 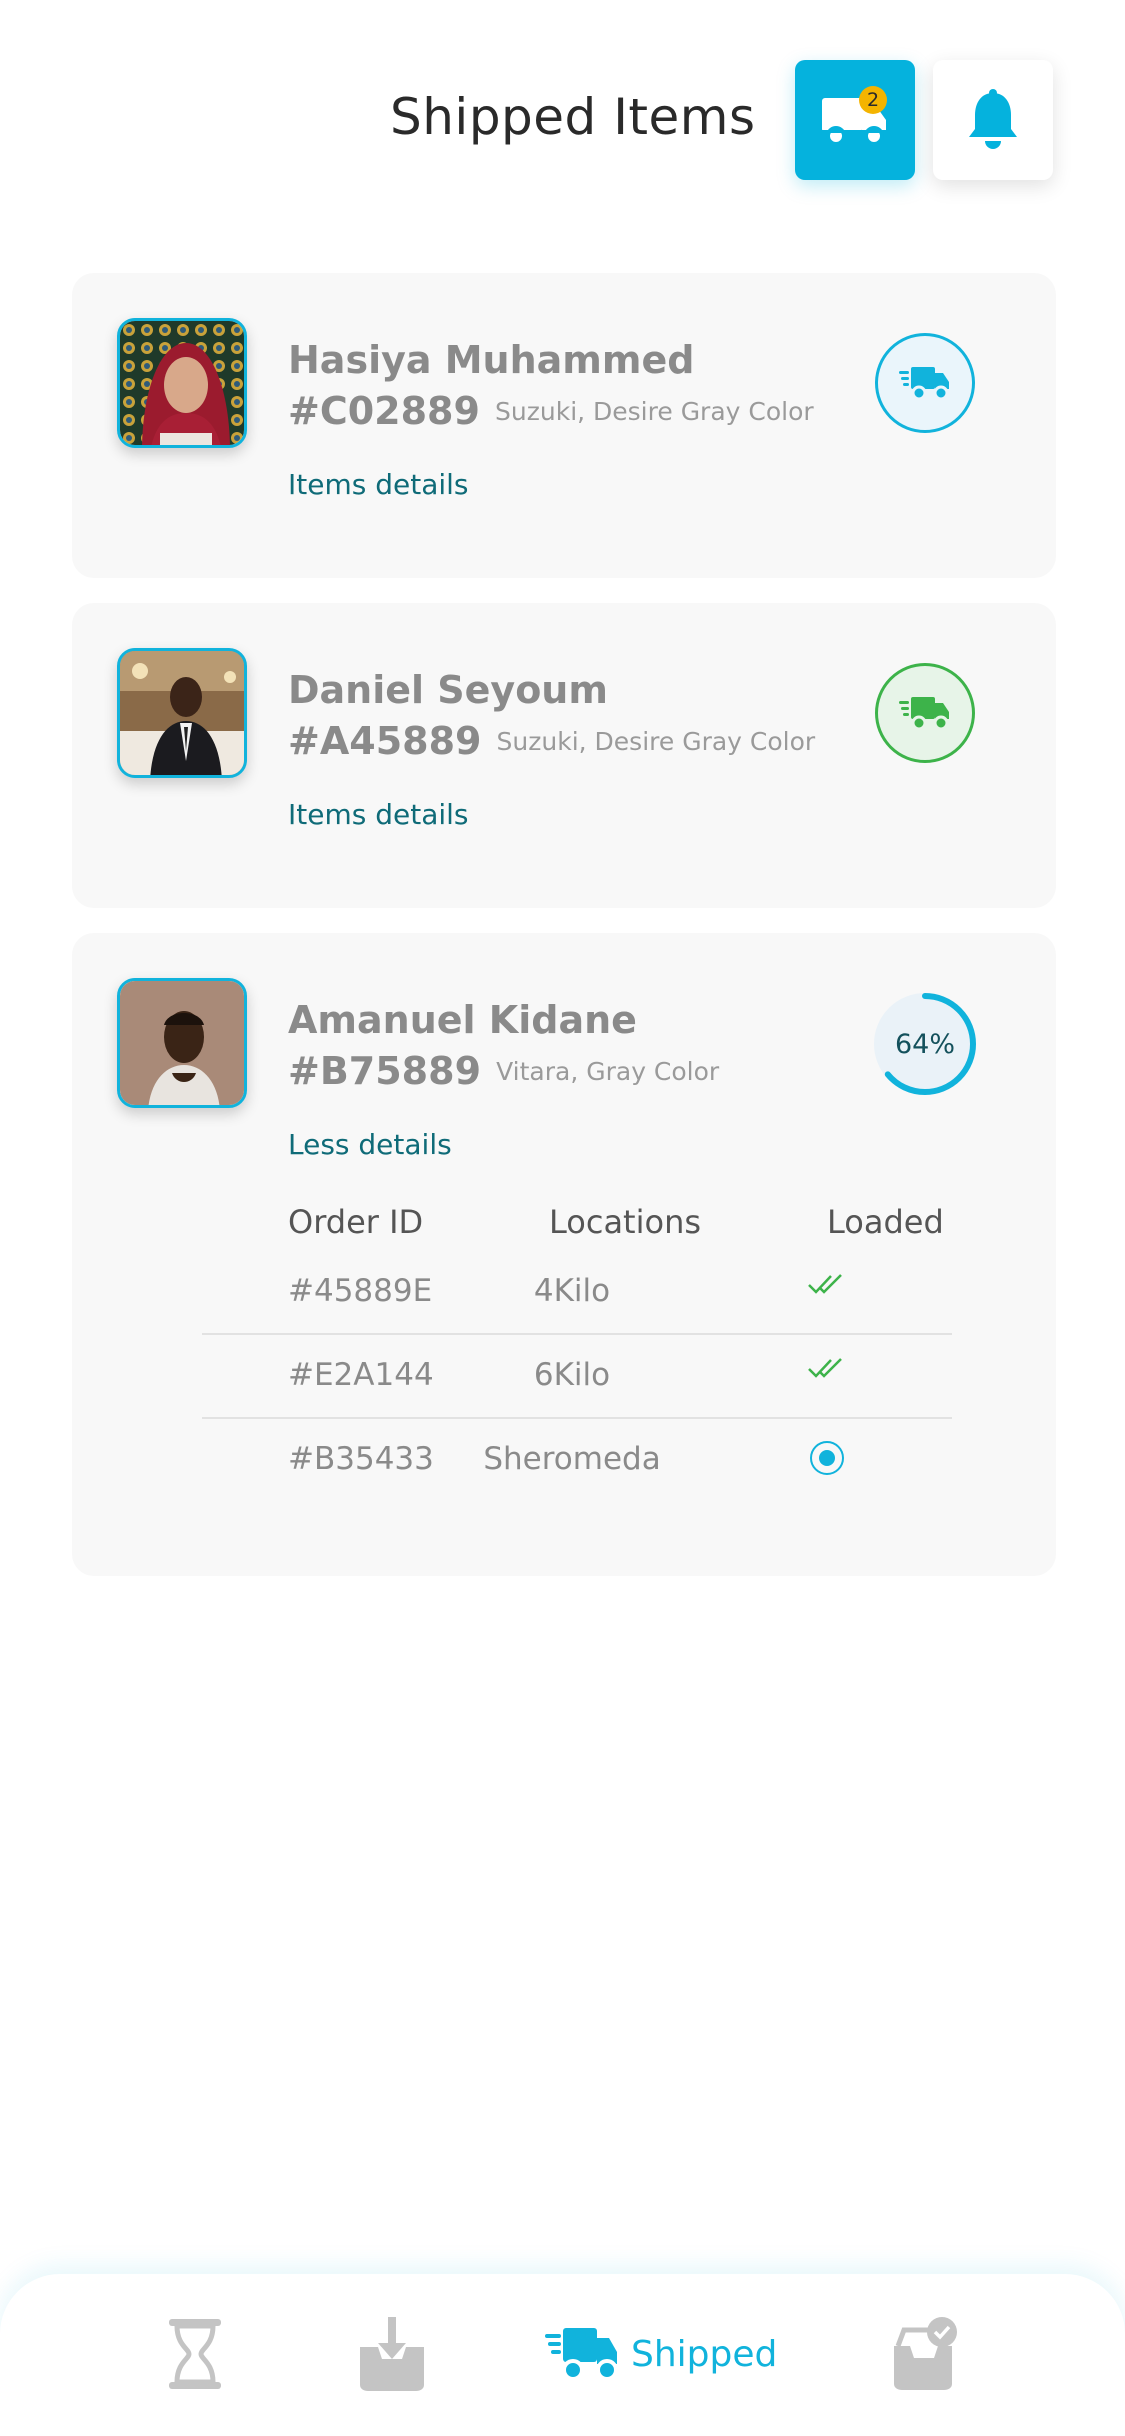 I want to click on radio-selected-icon, so click(x=827, y=1458).